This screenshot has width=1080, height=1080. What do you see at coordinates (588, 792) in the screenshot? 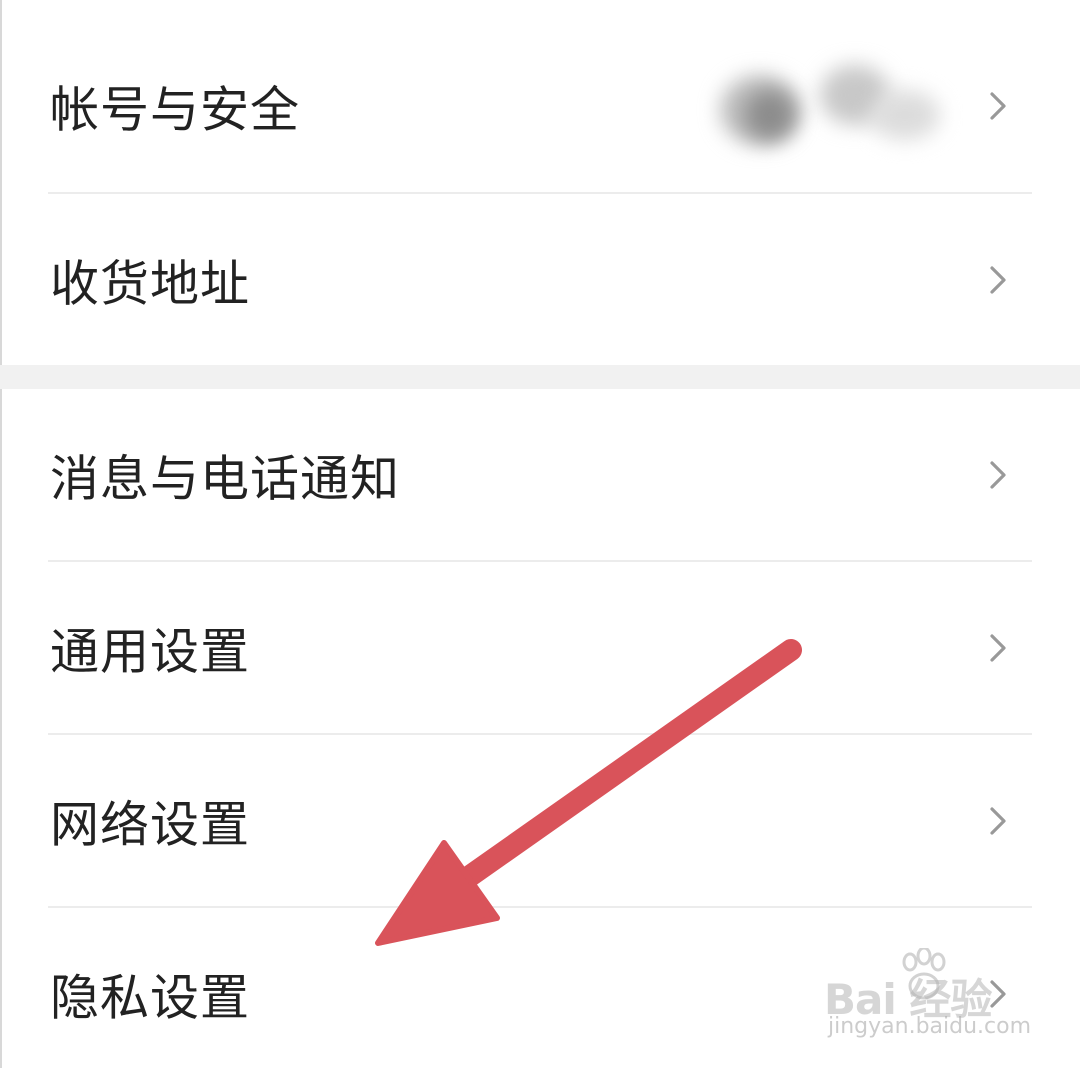
I see `annotation-arrow-icon` at bounding box center [588, 792].